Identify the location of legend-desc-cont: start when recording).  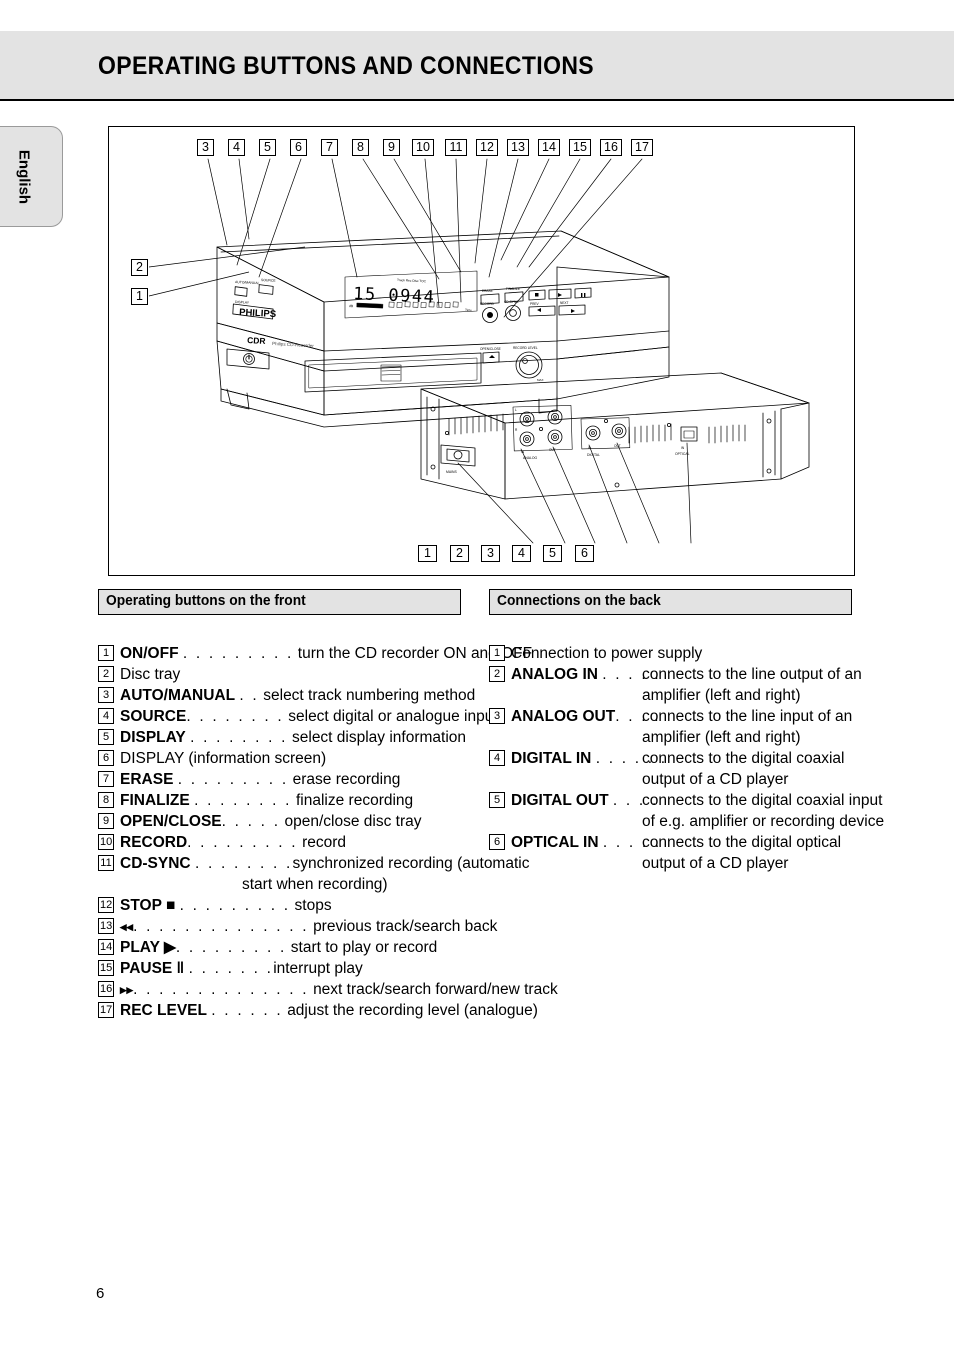
(315, 884).